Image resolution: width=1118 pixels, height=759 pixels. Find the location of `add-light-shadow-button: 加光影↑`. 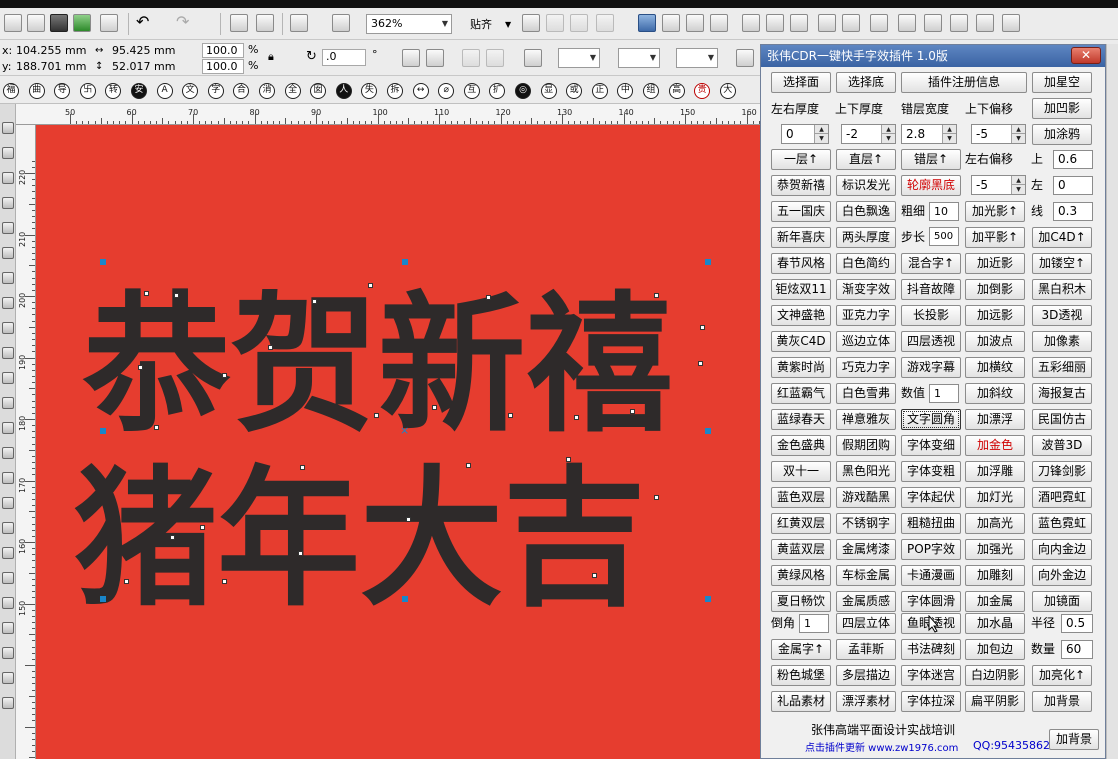

add-light-shadow-button: 加光影↑ is located at coordinates (995, 211).